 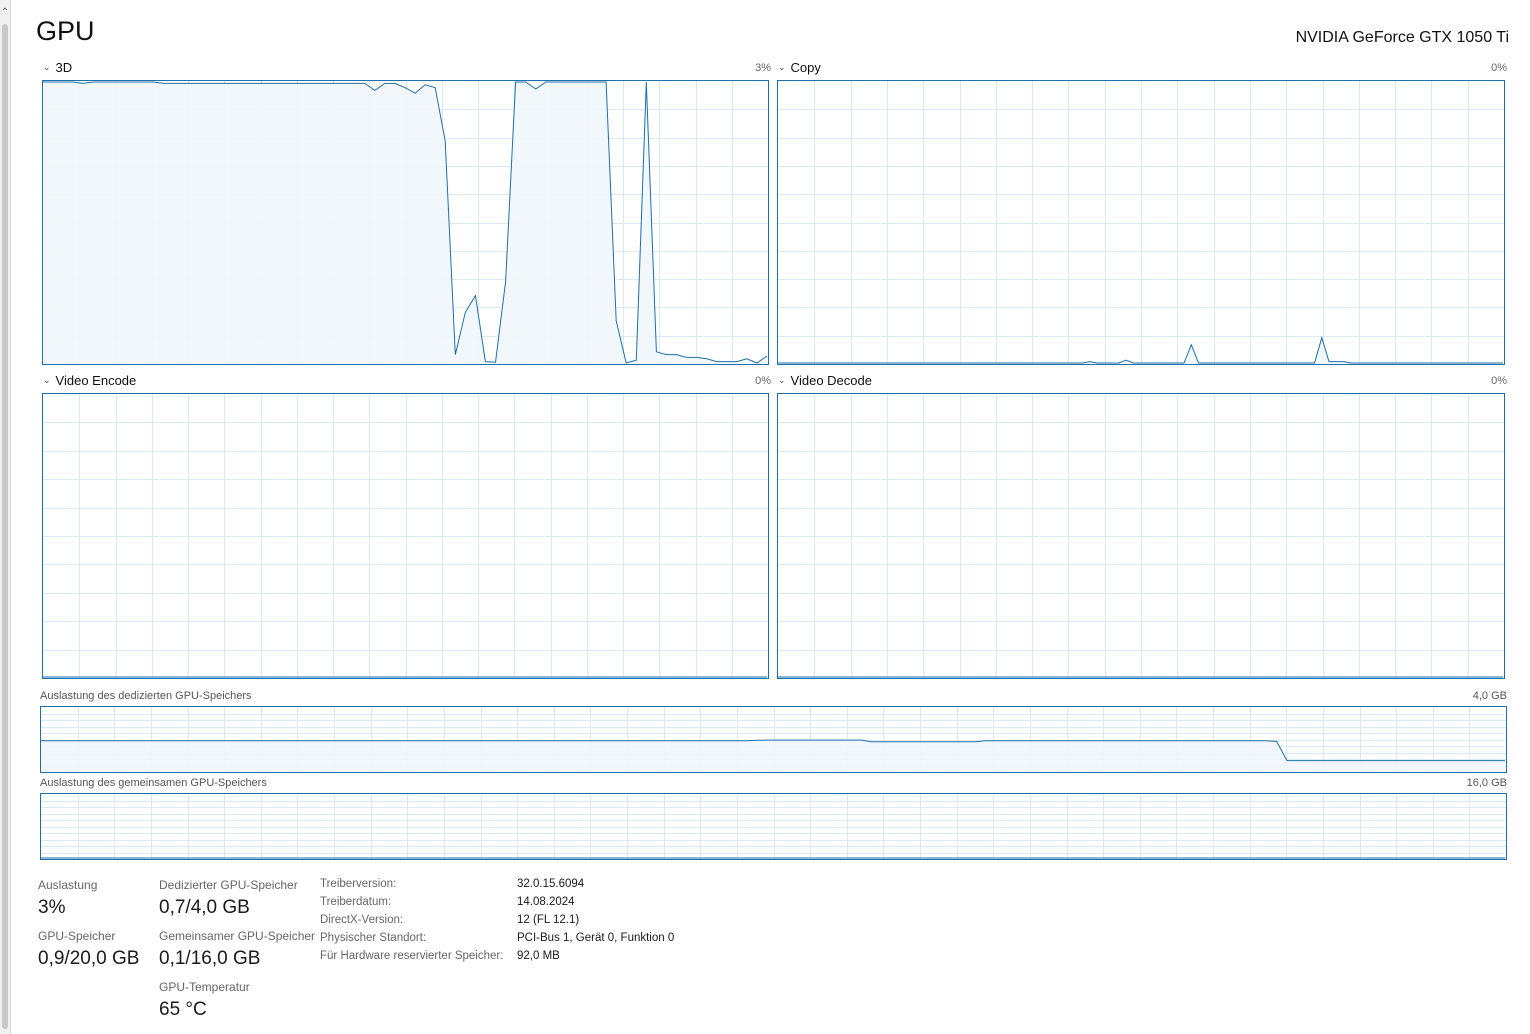 What do you see at coordinates (356, 902) in the screenshot?
I see `driver-date-key: Treiberdatum:` at bounding box center [356, 902].